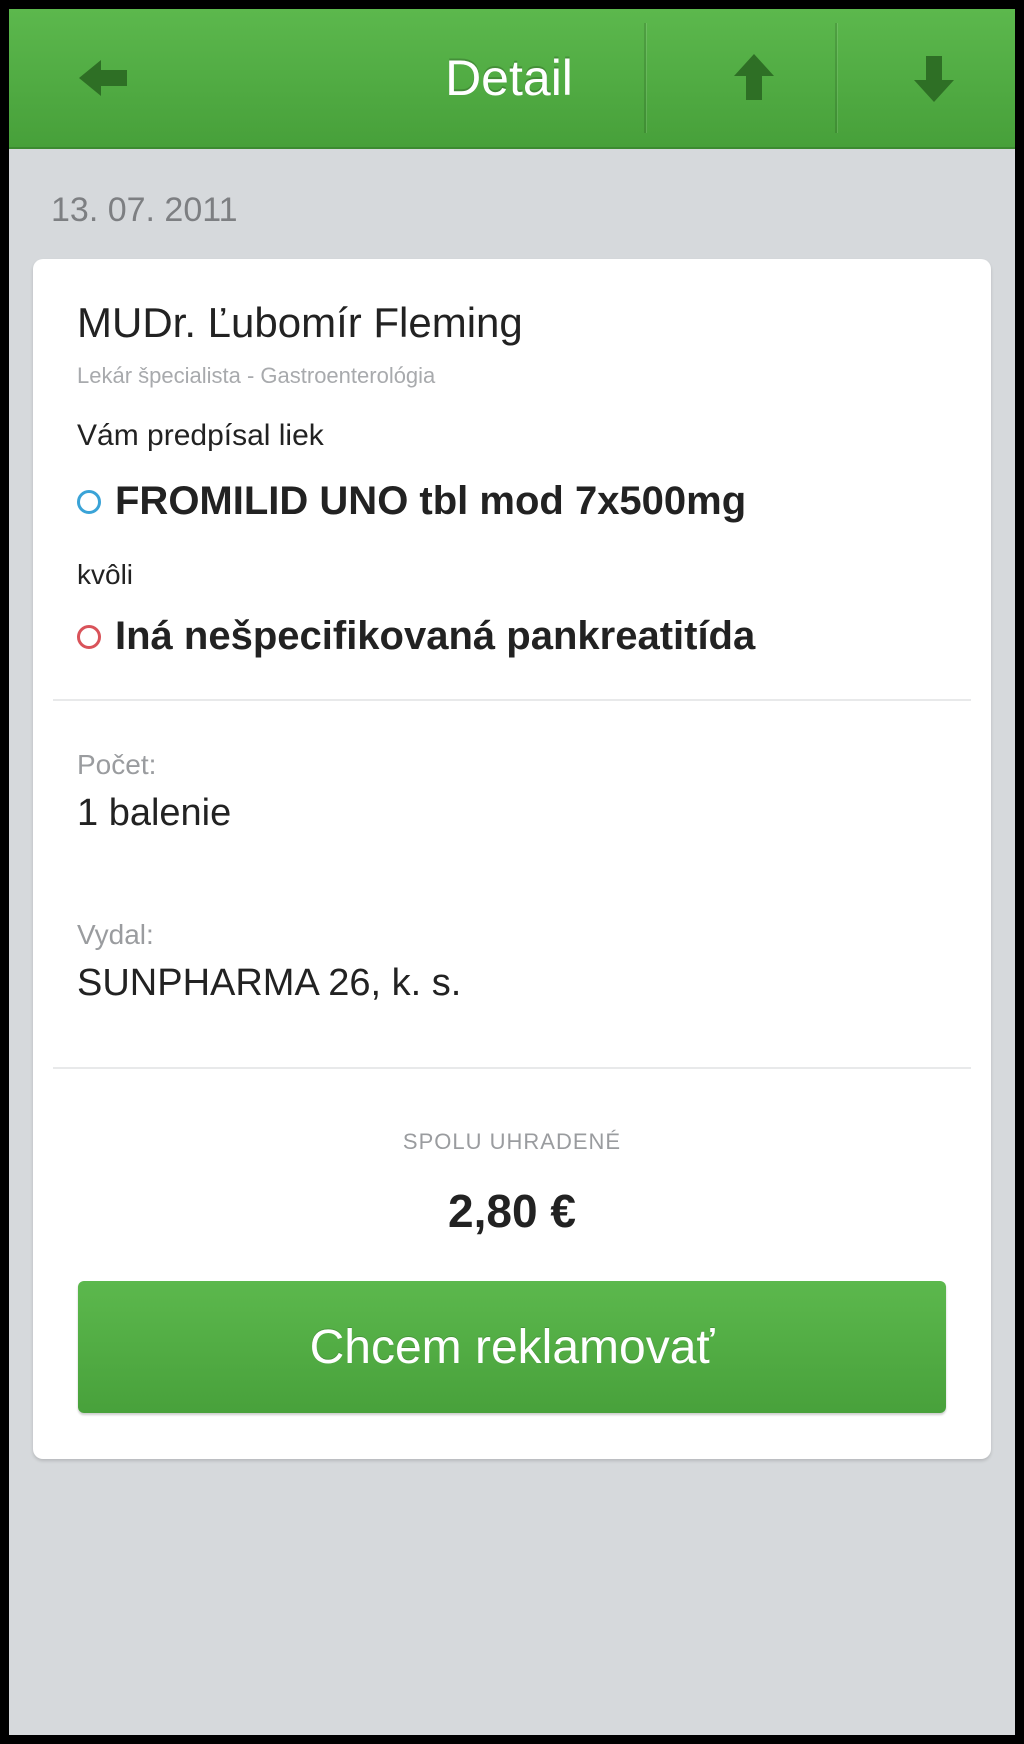  I want to click on claim-button-label: Chcem reklamovať, so click(512, 1347).